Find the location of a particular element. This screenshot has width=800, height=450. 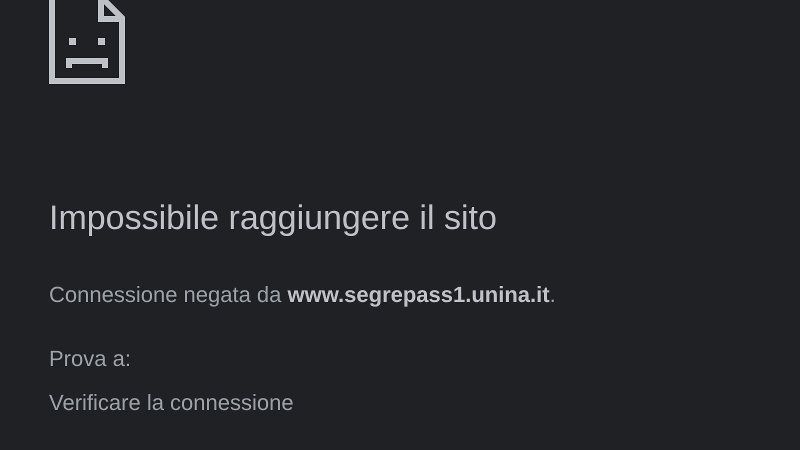

sad-page-icon is located at coordinates (87, 42).